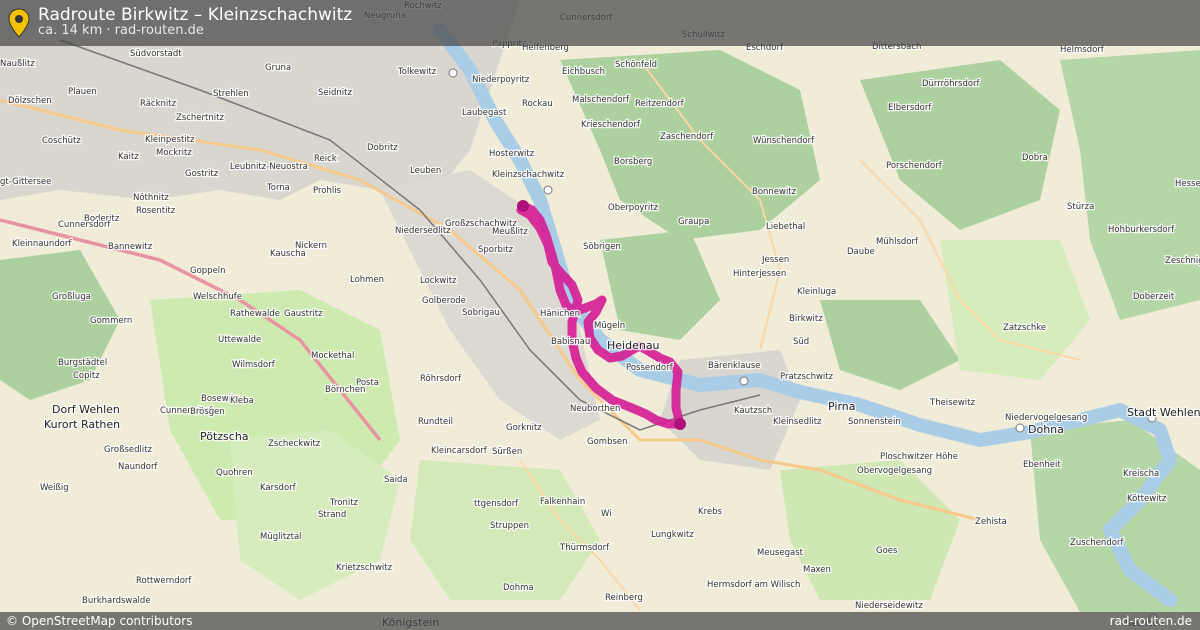 Image resolution: width=1200 pixels, height=630 pixels. What do you see at coordinates (99, 621) in the screenshot?
I see `osm-attribution: © OpenStreetMap contributors` at bounding box center [99, 621].